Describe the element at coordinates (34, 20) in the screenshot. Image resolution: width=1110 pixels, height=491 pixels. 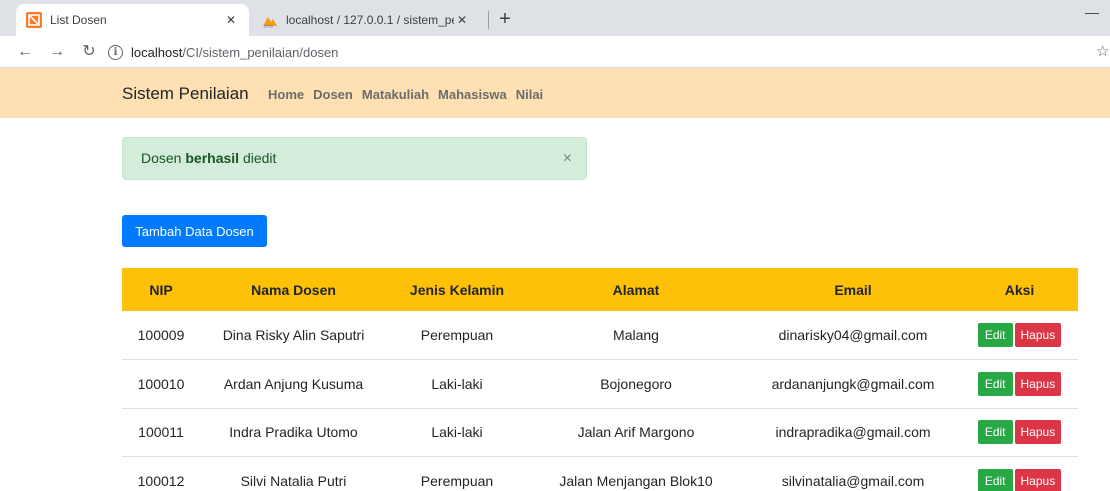
I see `xampp-favicon-icon` at that location.